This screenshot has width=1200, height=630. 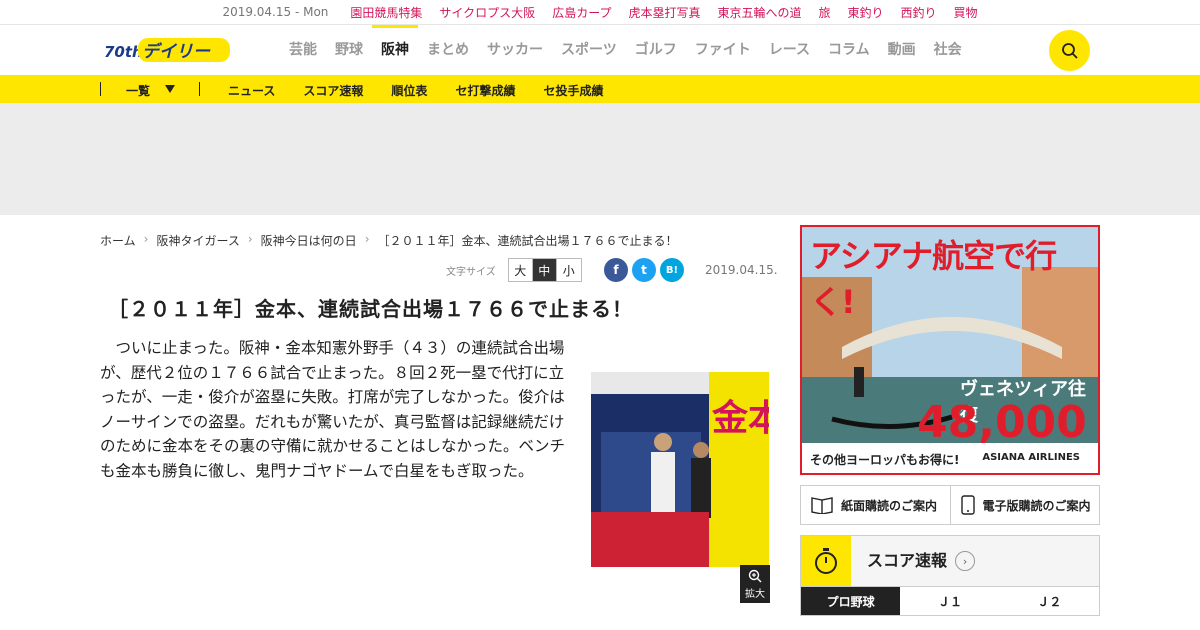 I want to click on search-button, so click(x=1069, y=50).